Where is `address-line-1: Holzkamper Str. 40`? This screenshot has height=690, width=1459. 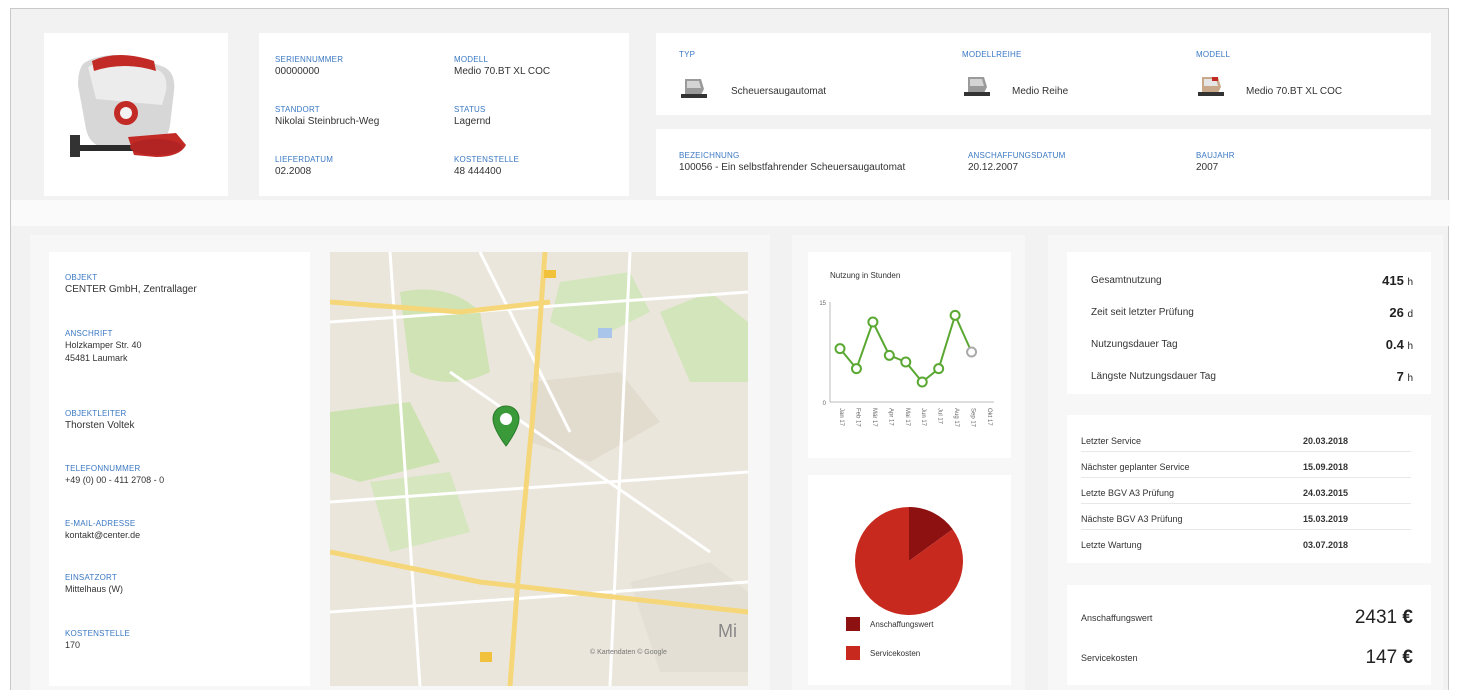
address-line-1: Holzkamper Str. 40 is located at coordinates (103, 345).